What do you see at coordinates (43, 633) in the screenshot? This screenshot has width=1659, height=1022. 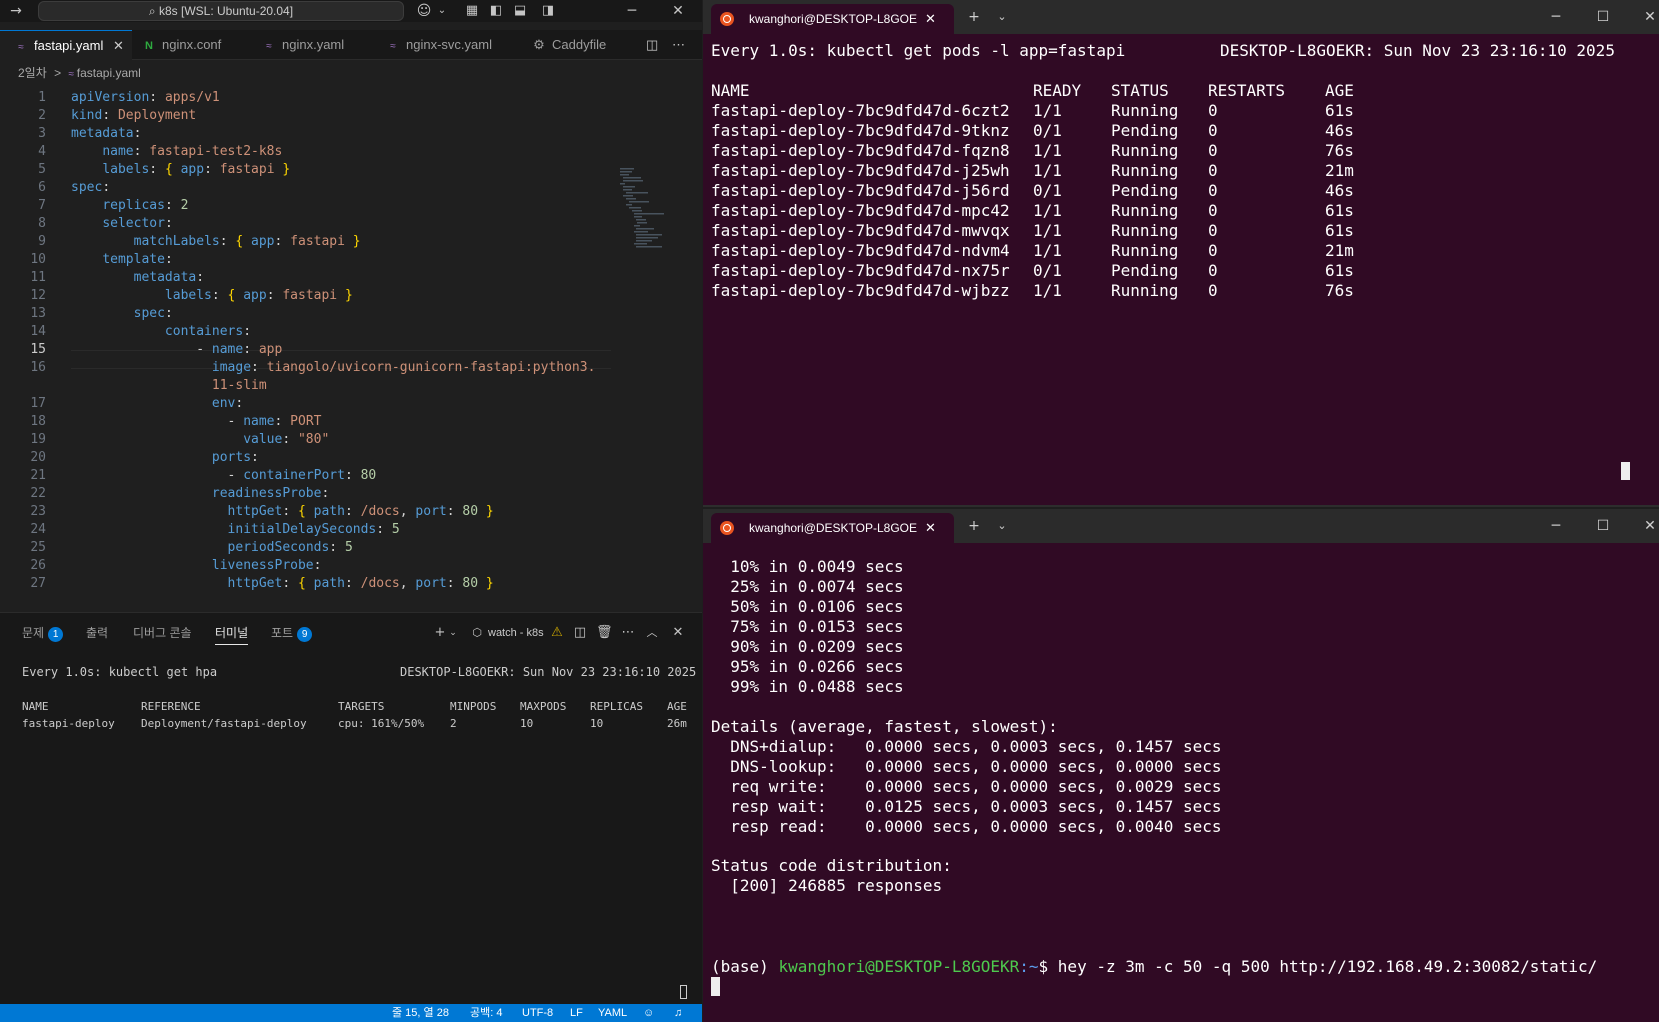 I see `panel-tab-problems: 문제 1` at bounding box center [43, 633].